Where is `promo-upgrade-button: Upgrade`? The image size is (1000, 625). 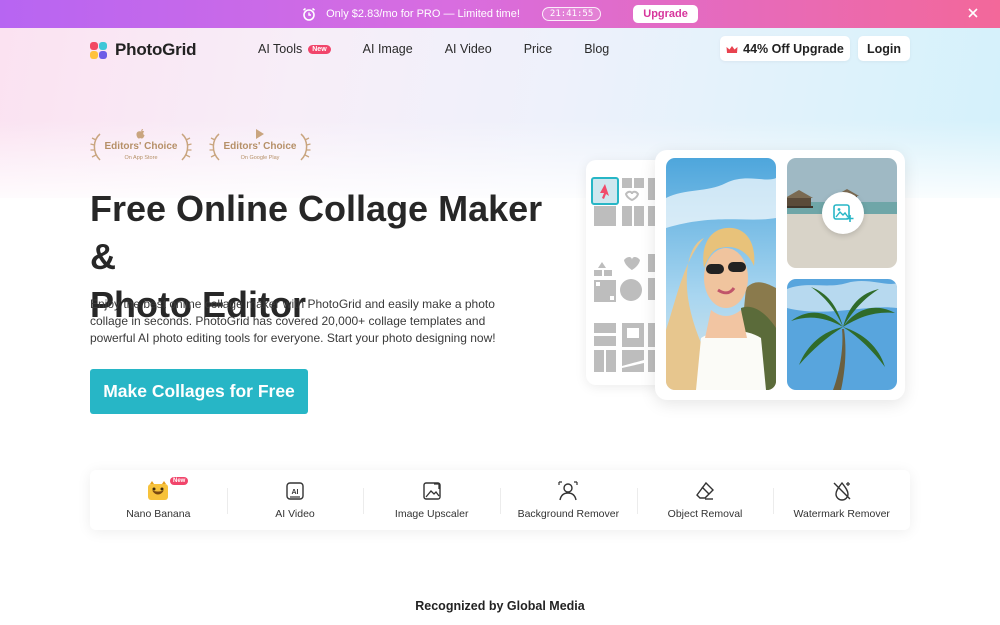
promo-upgrade-button: Upgrade is located at coordinates (665, 14).